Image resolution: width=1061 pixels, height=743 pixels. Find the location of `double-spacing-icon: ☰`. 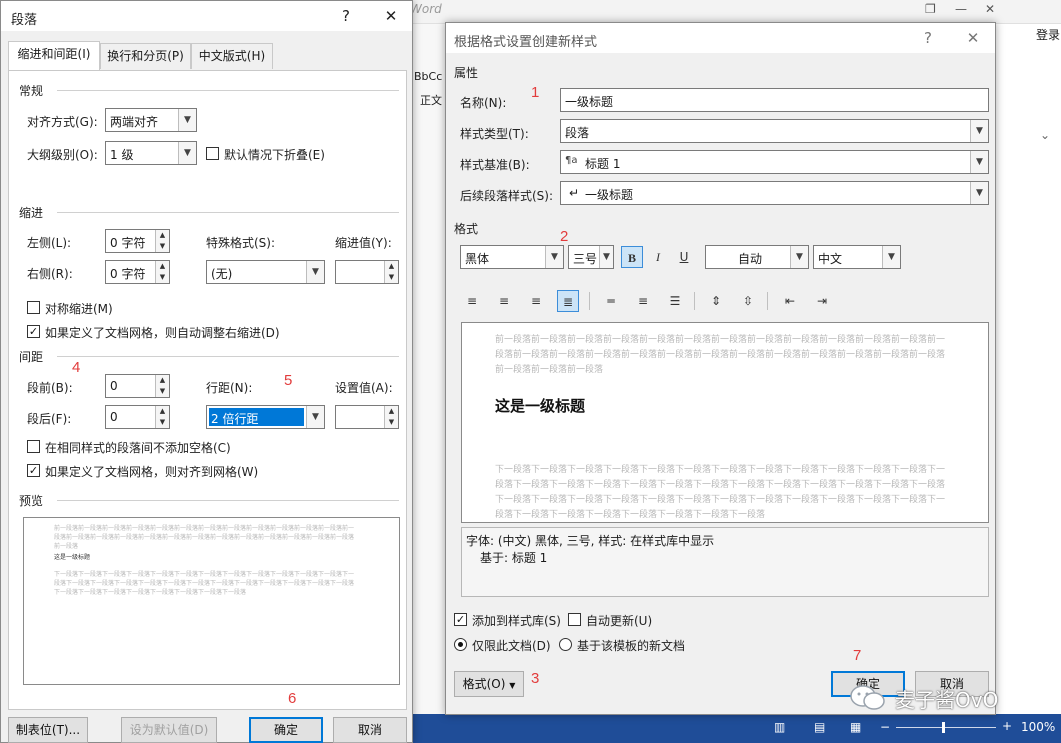

double-spacing-icon: ☰ is located at coordinates (675, 301).